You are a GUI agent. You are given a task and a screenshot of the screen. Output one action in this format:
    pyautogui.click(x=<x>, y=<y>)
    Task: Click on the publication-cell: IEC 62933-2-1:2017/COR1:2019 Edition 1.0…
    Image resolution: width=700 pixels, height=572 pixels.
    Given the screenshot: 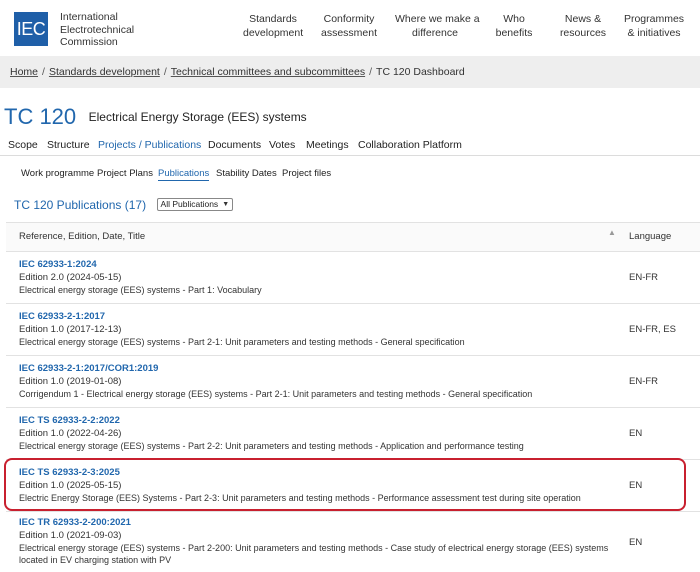 What is the action you would take?
    pyautogui.click(x=319, y=381)
    